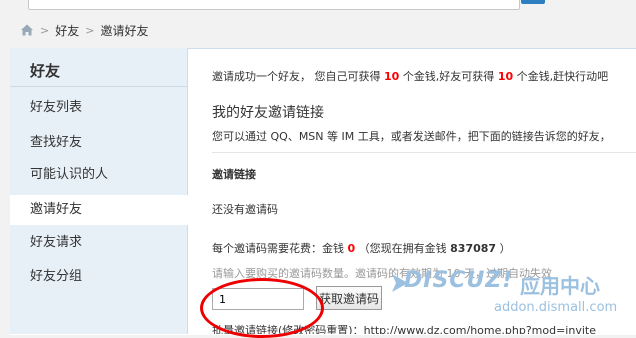 This screenshot has width=636, height=338. Describe the element at coordinates (392, 76) in the screenshot. I see `self-reward: 10` at that location.